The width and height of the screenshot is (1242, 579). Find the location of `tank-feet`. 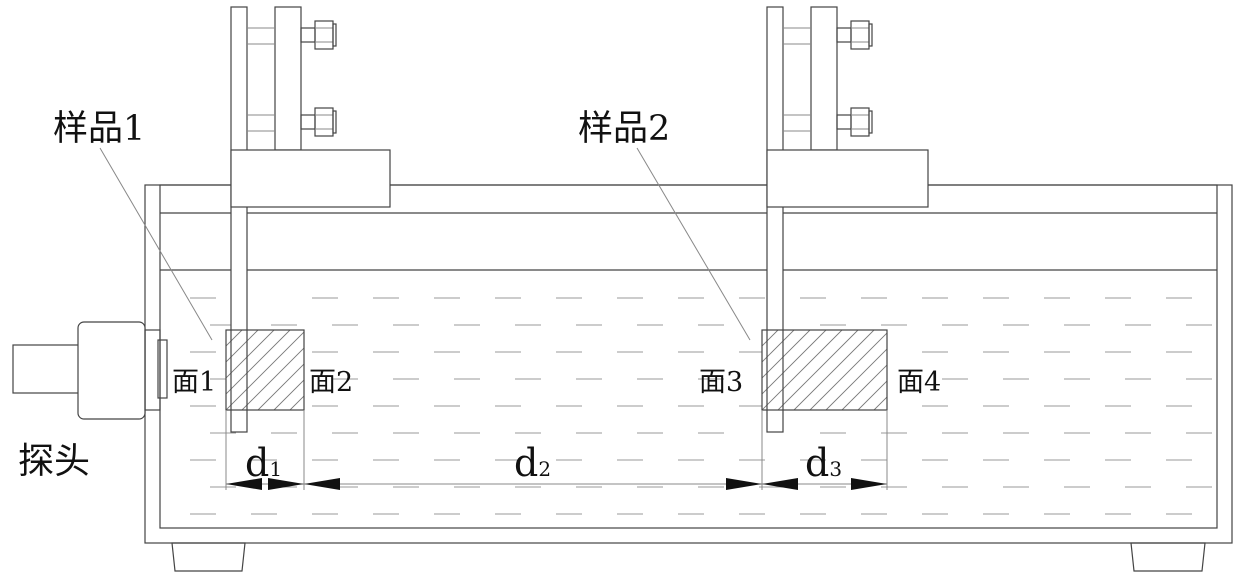

tank-feet is located at coordinates (688, 557).